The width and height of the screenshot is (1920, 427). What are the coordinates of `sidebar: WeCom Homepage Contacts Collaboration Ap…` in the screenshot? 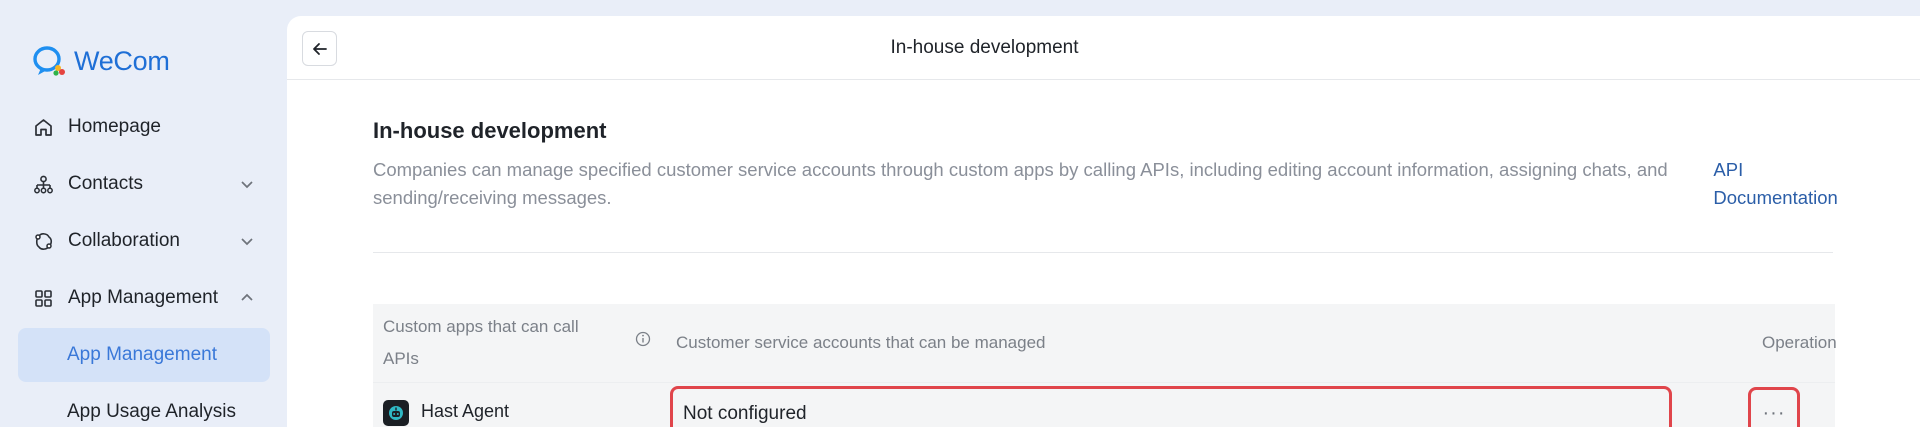 It's located at (143, 213).